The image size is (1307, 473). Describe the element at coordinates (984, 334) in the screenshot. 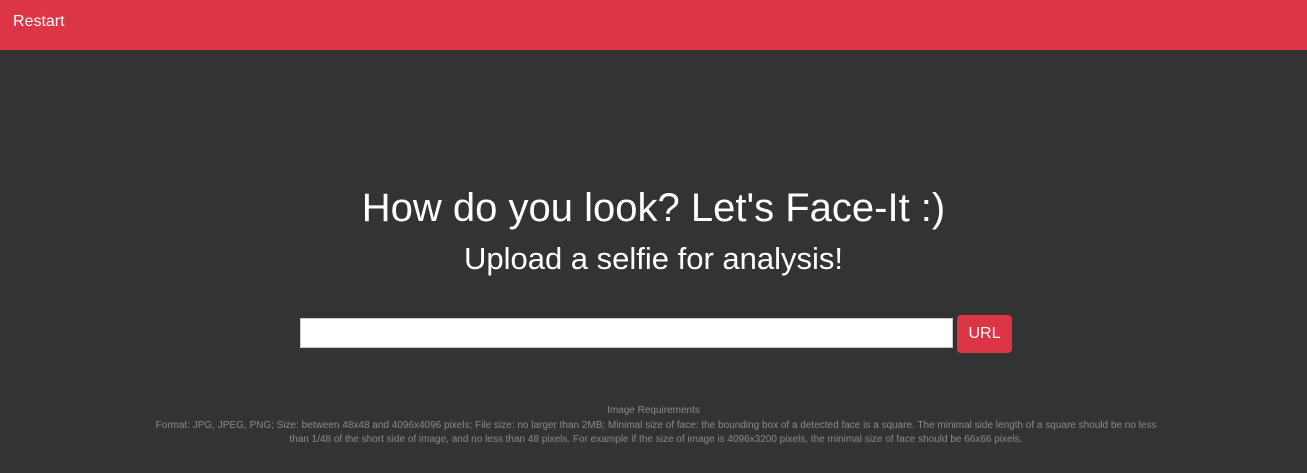

I see `url-submit-button: URL` at that location.